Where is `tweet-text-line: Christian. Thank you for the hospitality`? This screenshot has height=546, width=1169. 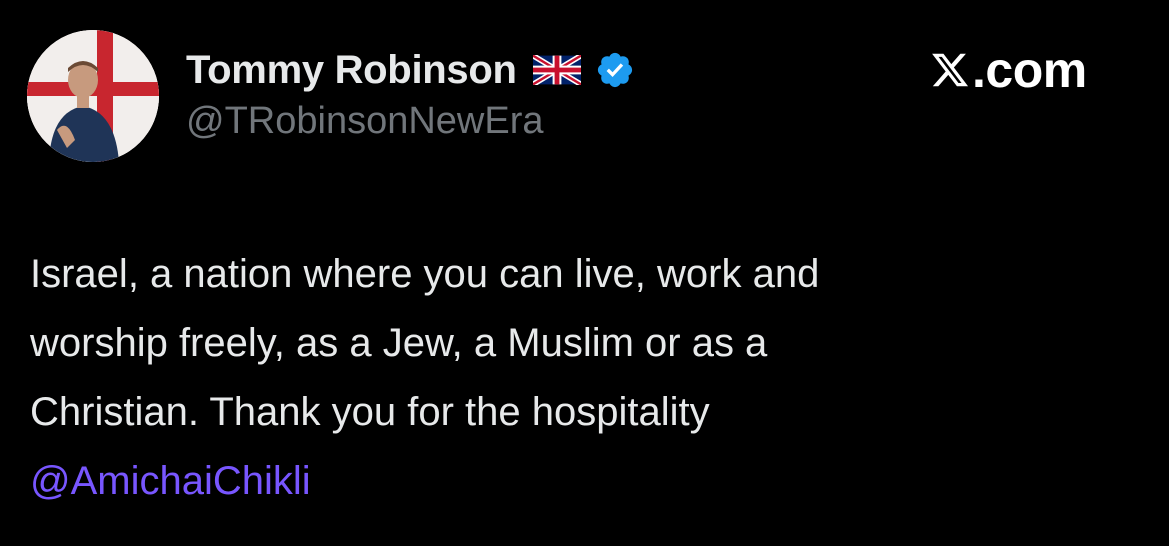
tweet-text-line: Christian. Thank you for the hospitality is located at coordinates (370, 412).